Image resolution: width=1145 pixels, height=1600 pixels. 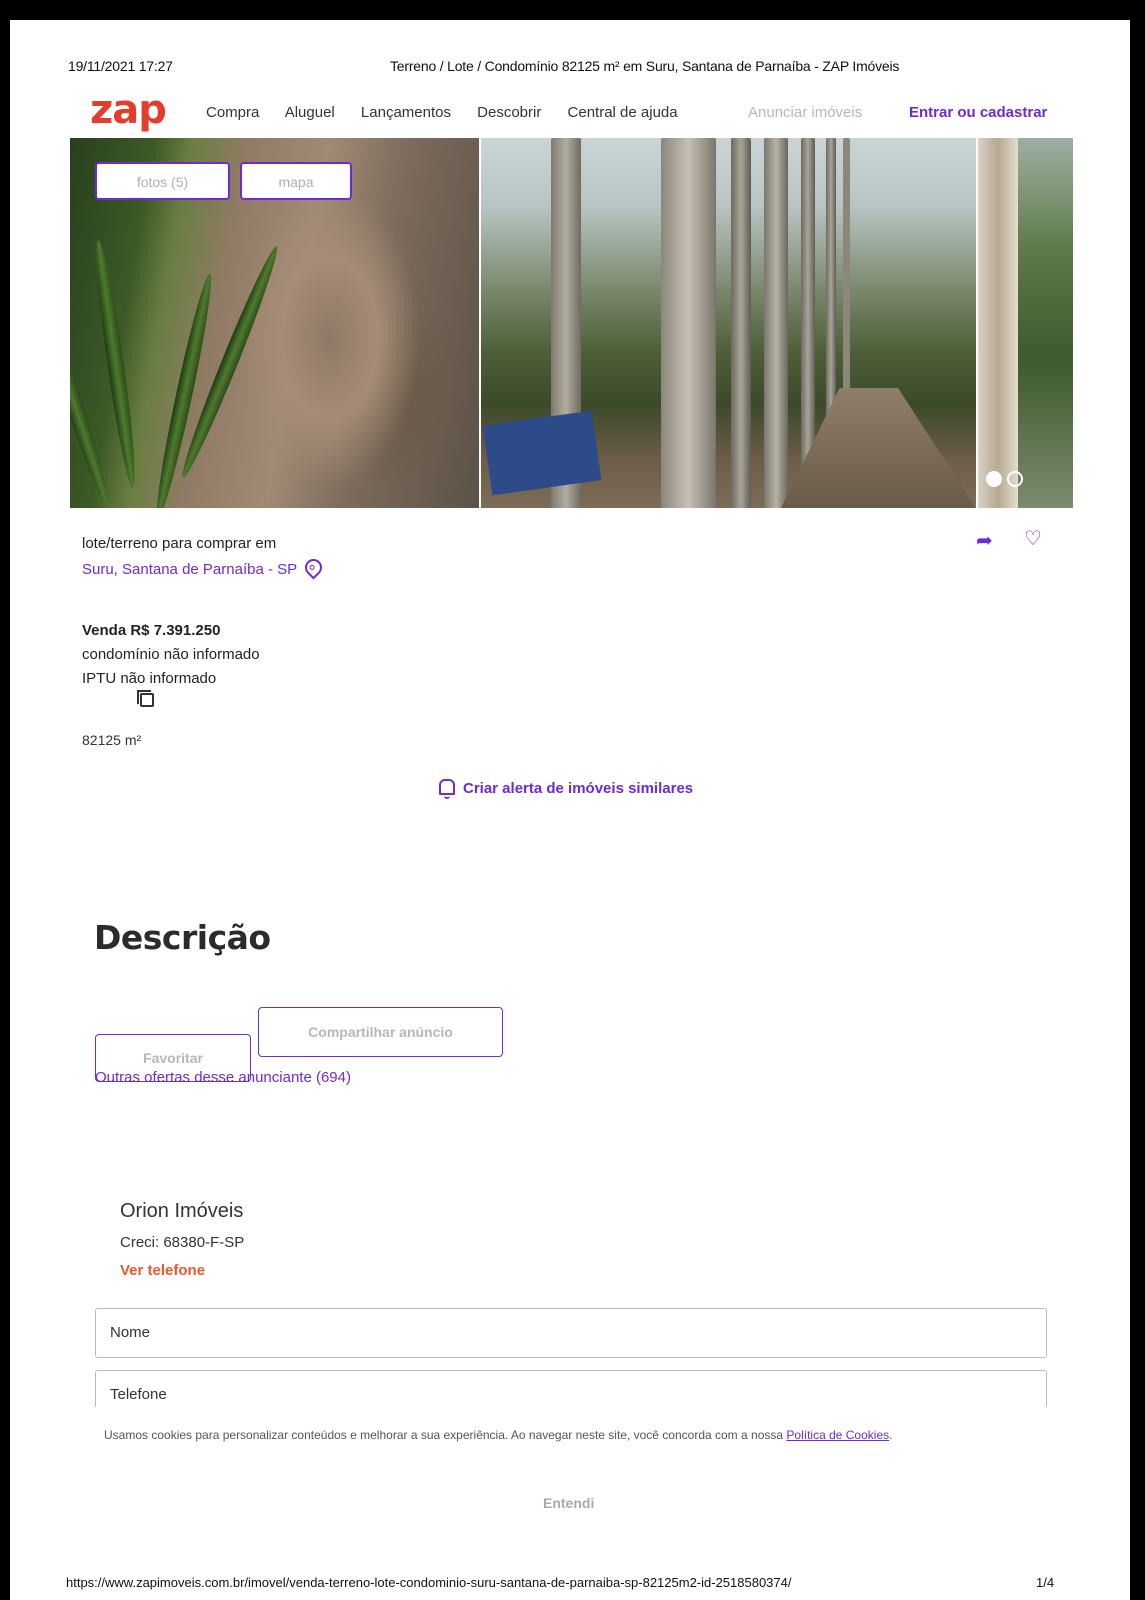 I want to click on create-alert-link: Criar alerta de imóveis similares, so click(x=566, y=789).